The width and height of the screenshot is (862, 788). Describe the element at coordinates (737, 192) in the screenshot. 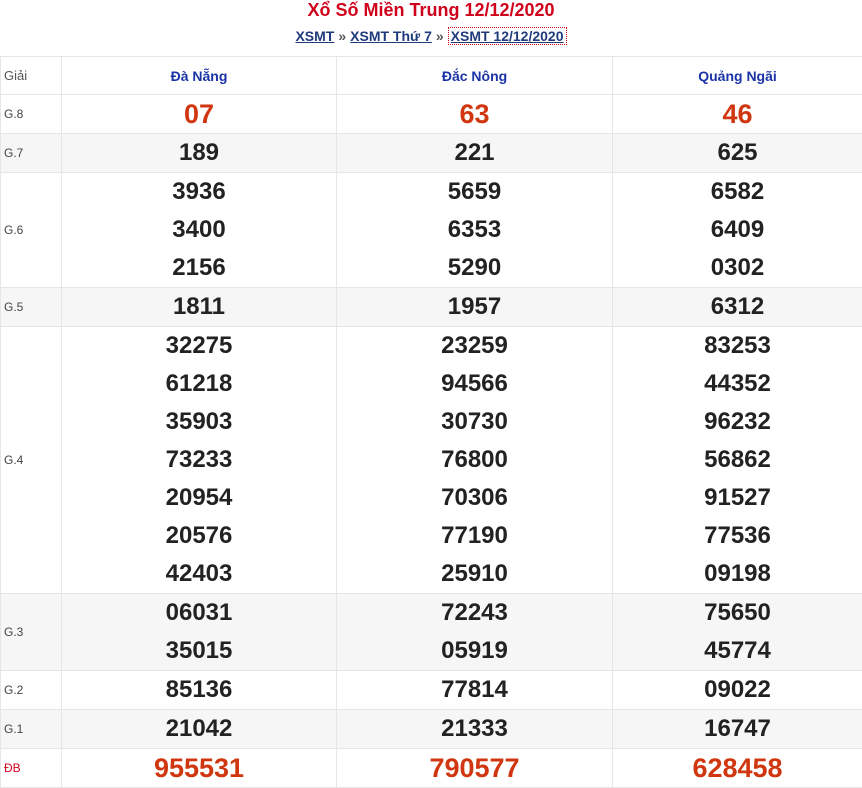

I see `lottery-number: 6582` at that location.